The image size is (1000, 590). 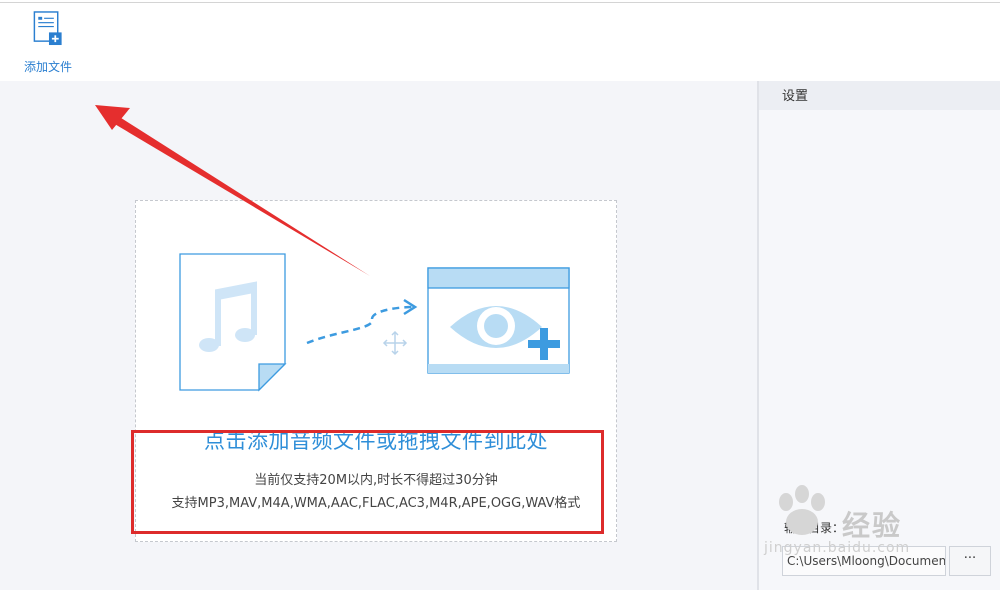 I want to click on music-file-icon, so click(x=233, y=322).